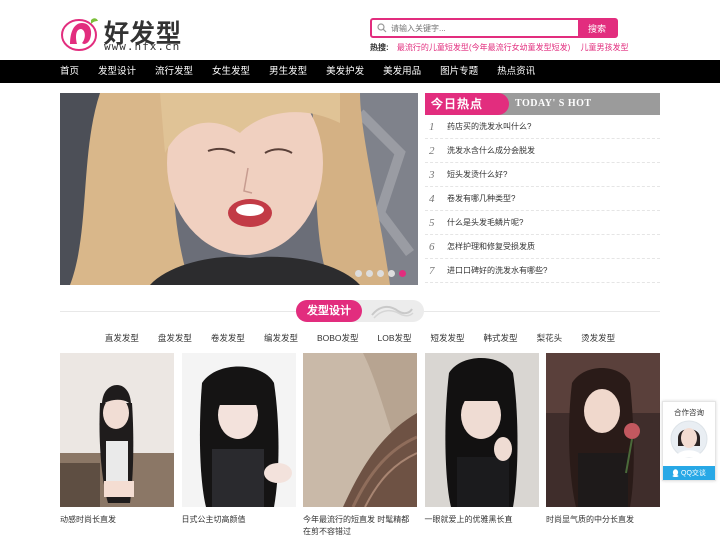  I want to click on slider-dots, so click(380, 273).